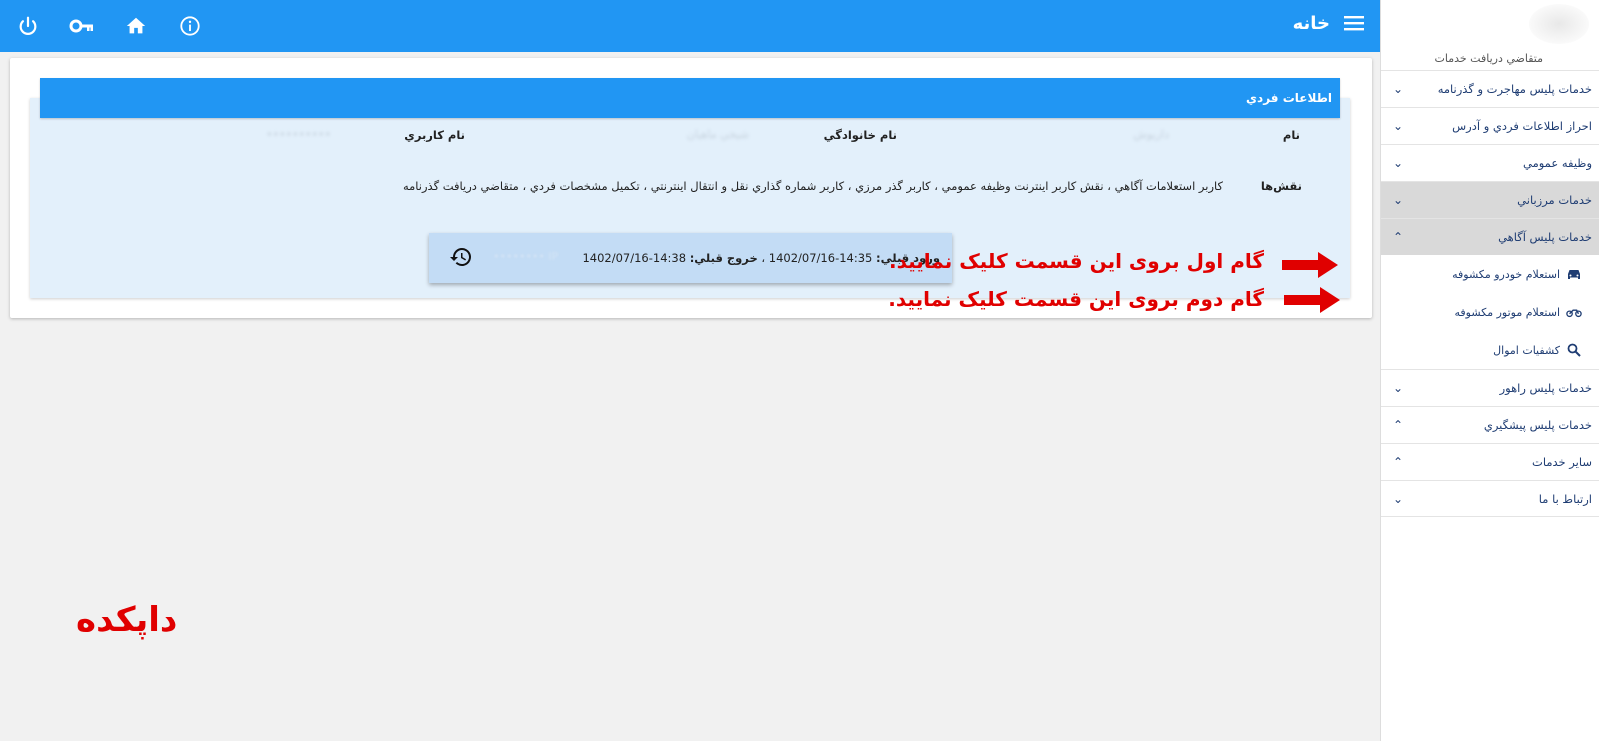 Image resolution: width=1599 pixels, height=741 pixels. I want to click on sidebar-item-label: ارتباط با ما, so click(1565, 498).